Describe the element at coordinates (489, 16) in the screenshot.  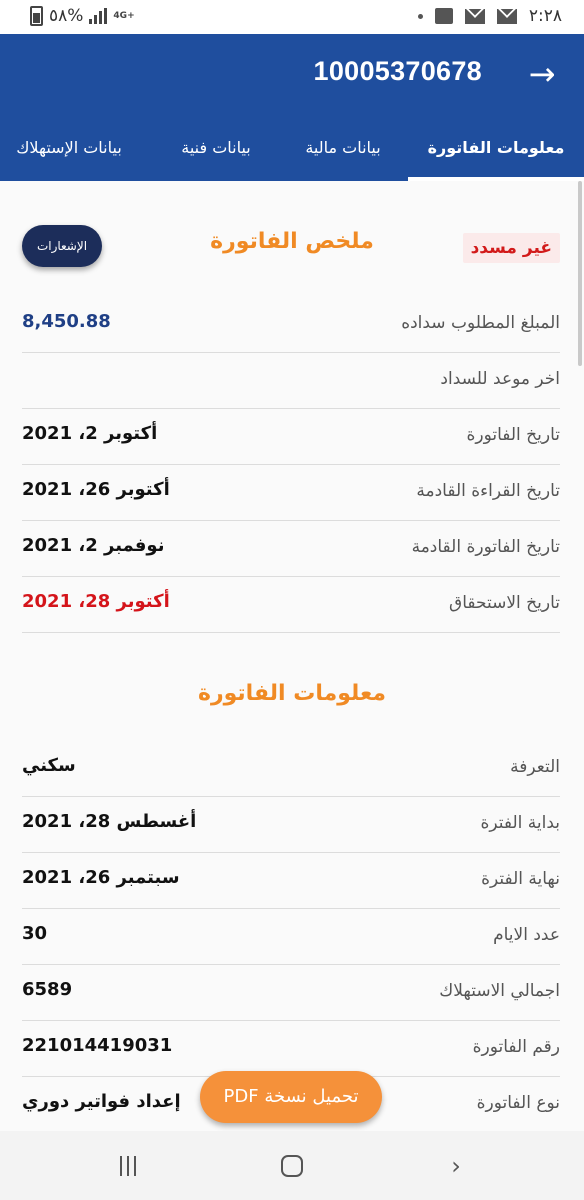
I see `status-right: ٢:٢٨` at that location.